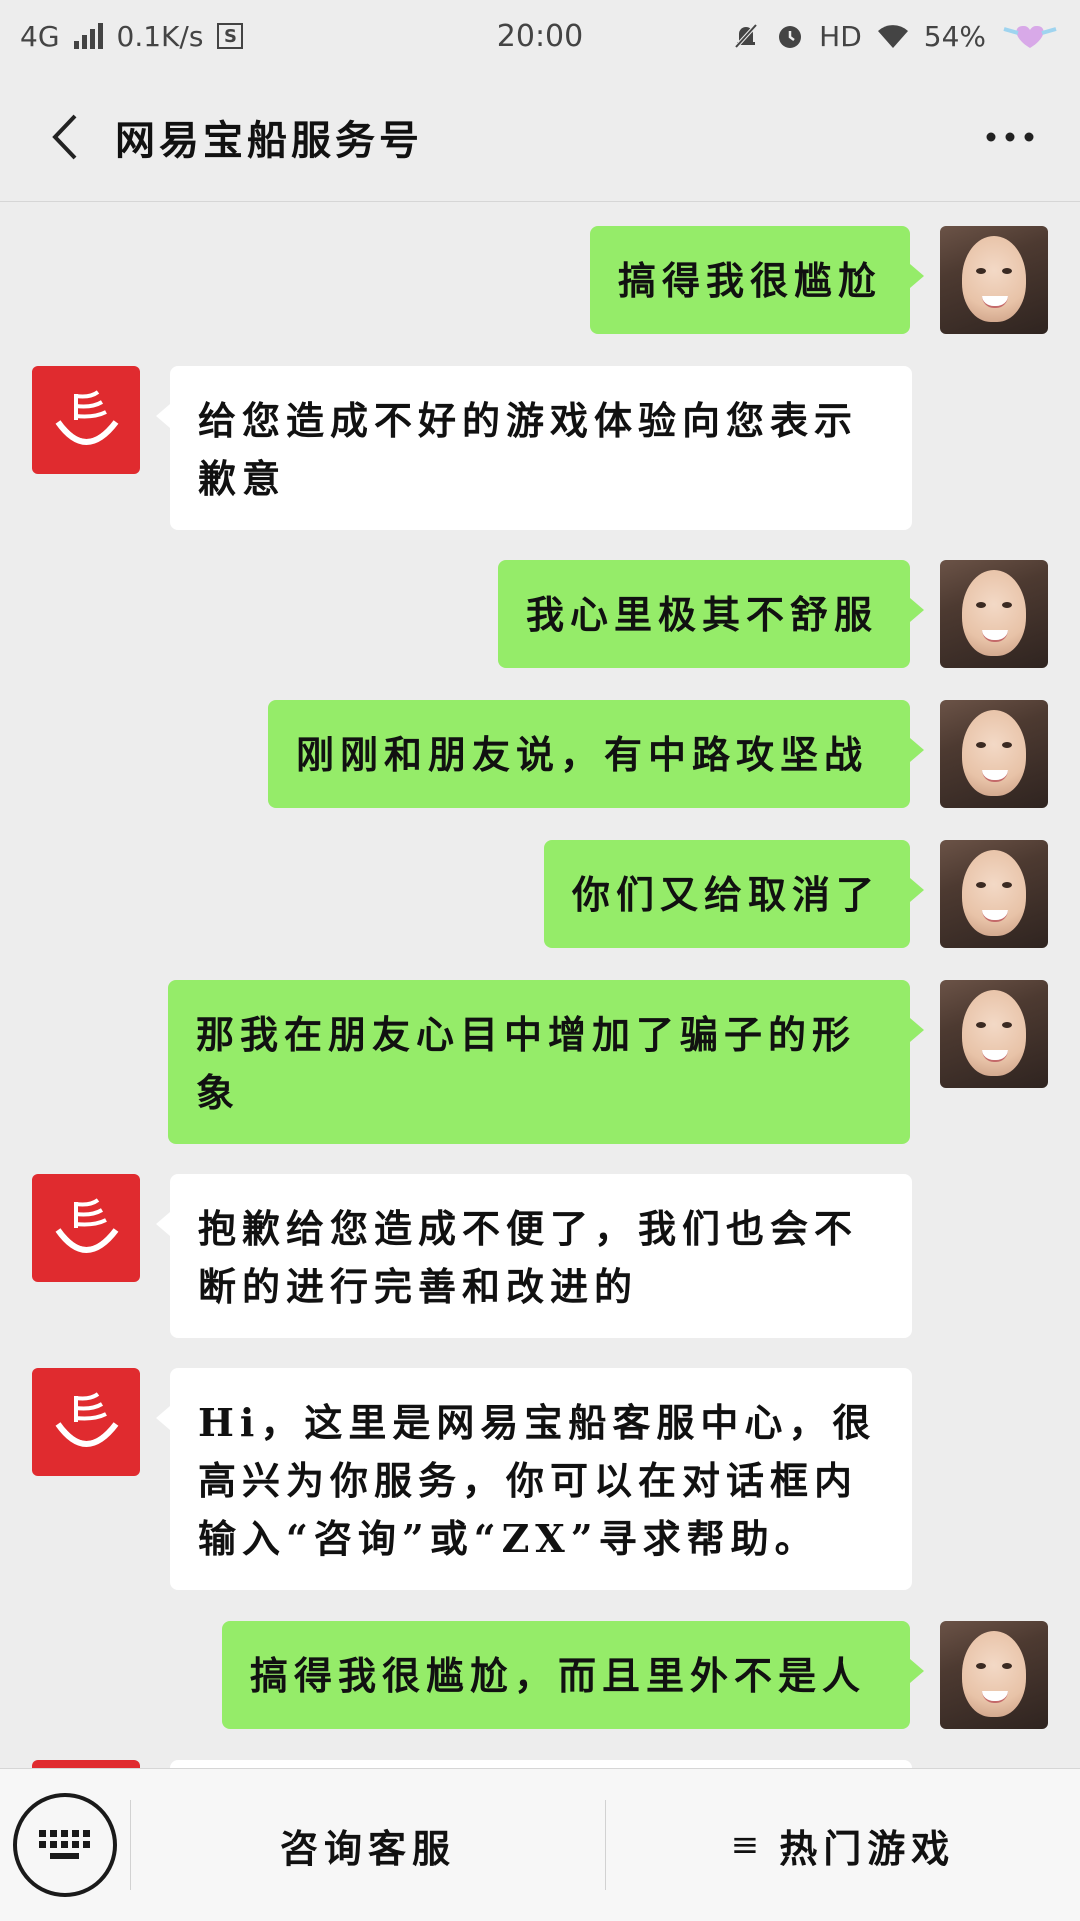 The image size is (1080, 1921). What do you see at coordinates (540, 280) in the screenshot?
I see `message-row: 搞得我很尴尬` at bounding box center [540, 280].